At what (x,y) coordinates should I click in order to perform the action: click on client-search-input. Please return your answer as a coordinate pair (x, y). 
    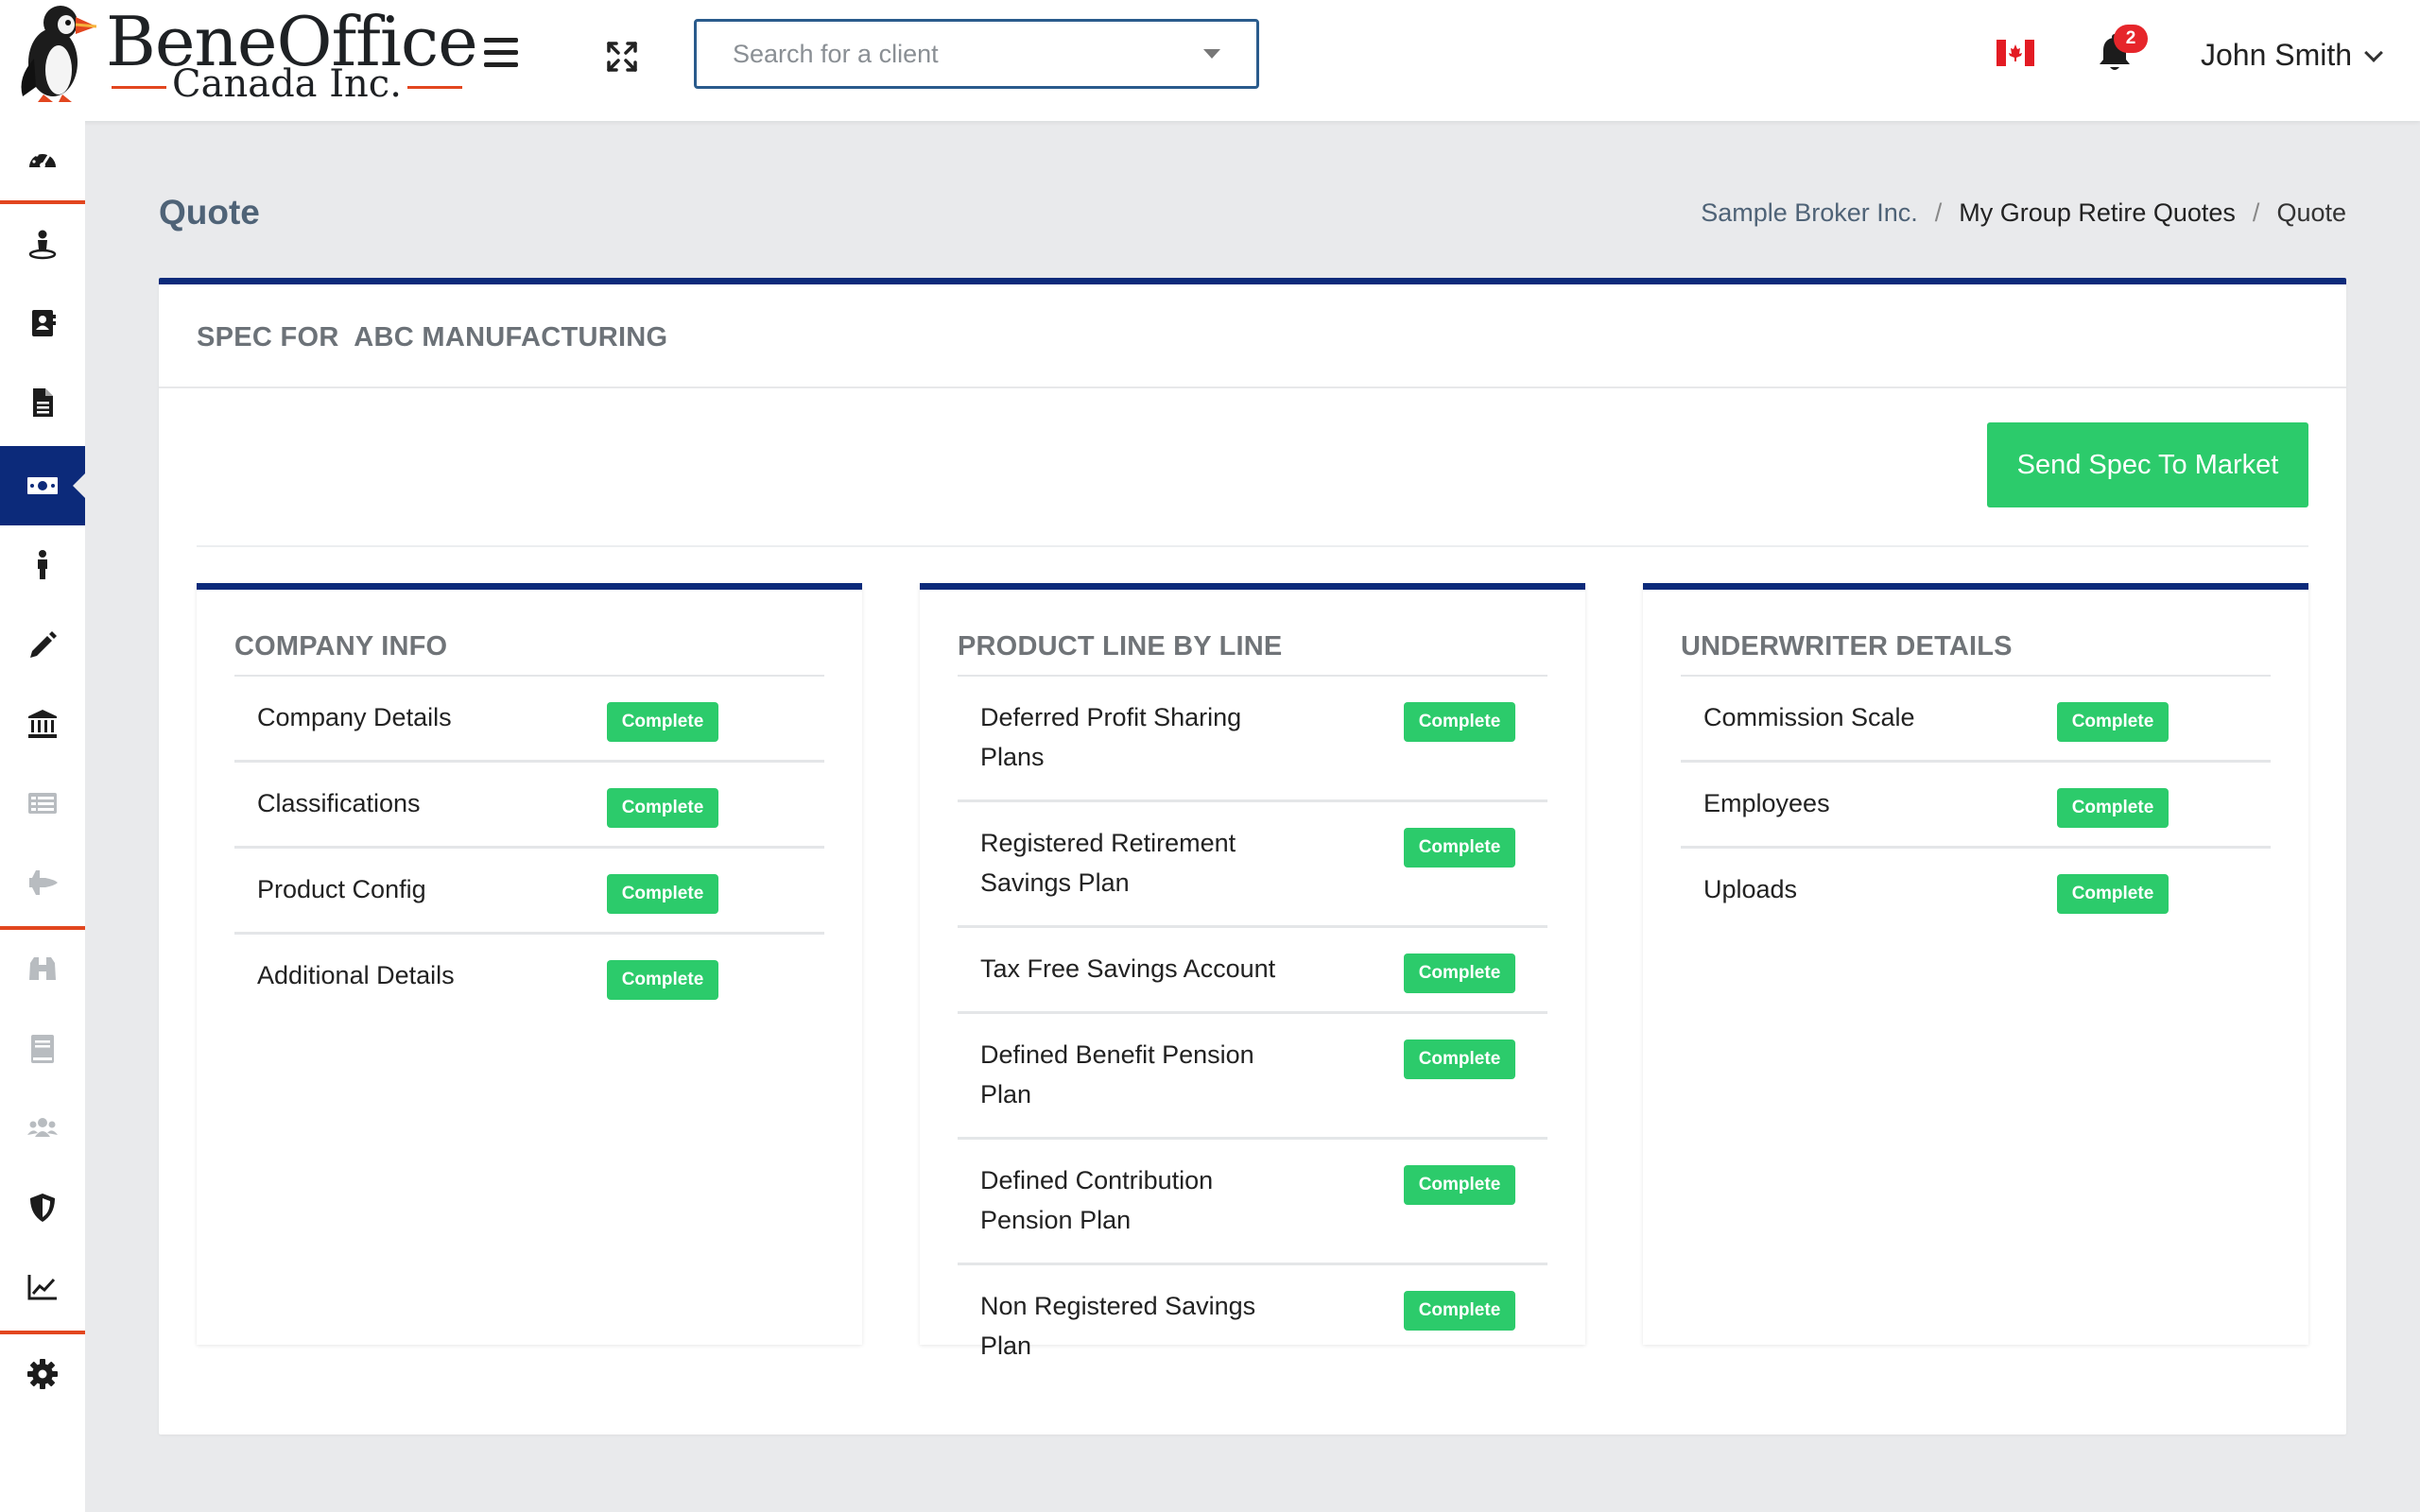
    Looking at the image, I should click on (977, 54).